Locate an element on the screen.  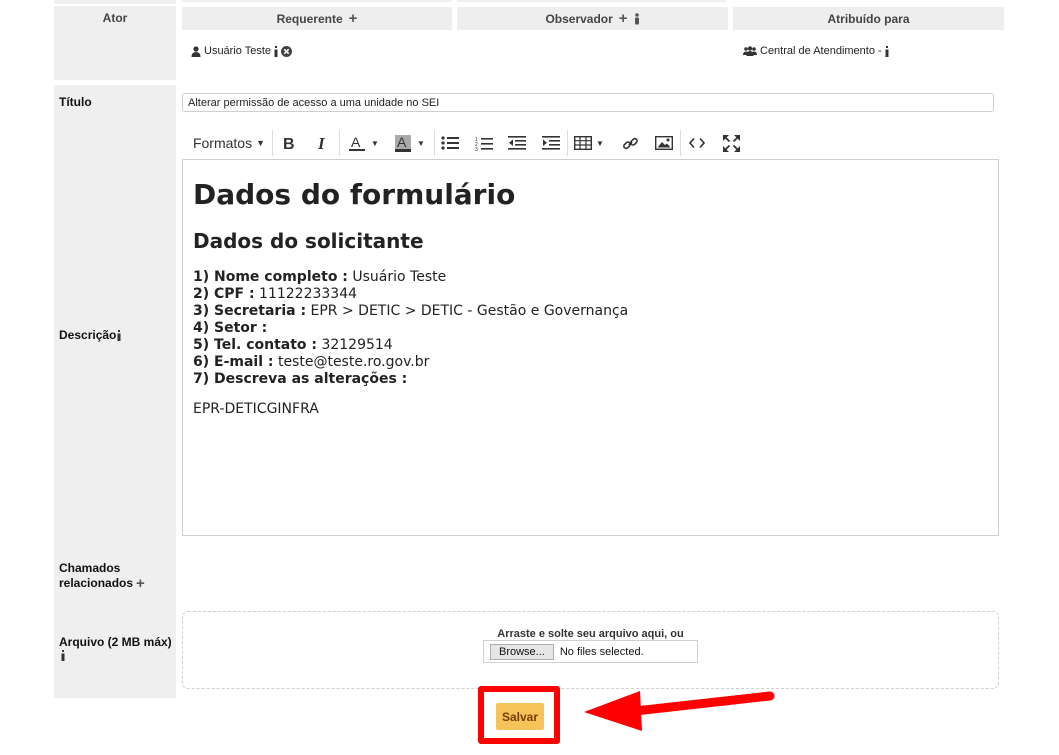
image-icon is located at coordinates (664, 143).